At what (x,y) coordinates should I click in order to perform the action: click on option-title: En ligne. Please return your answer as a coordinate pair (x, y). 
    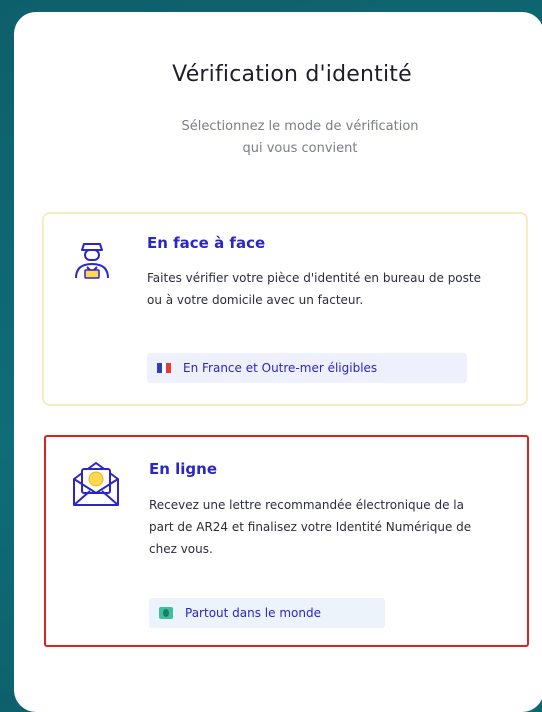
    Looking at the image, I should click on (183, 469).